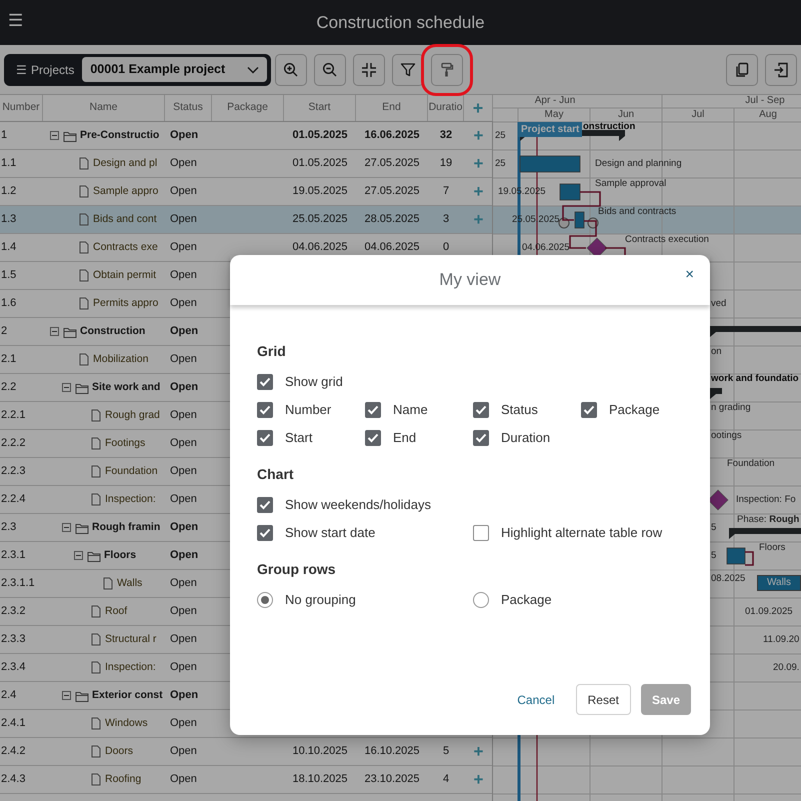 Image resolution: width=801 pixels, height=801 pixels. What do you see at coordinates (246, 164) in the screenshot?
I see `table-row: 1.1 Design and pl Open 01.05.2025 27.05.2025 19 +` at bounding box center [246, 164].